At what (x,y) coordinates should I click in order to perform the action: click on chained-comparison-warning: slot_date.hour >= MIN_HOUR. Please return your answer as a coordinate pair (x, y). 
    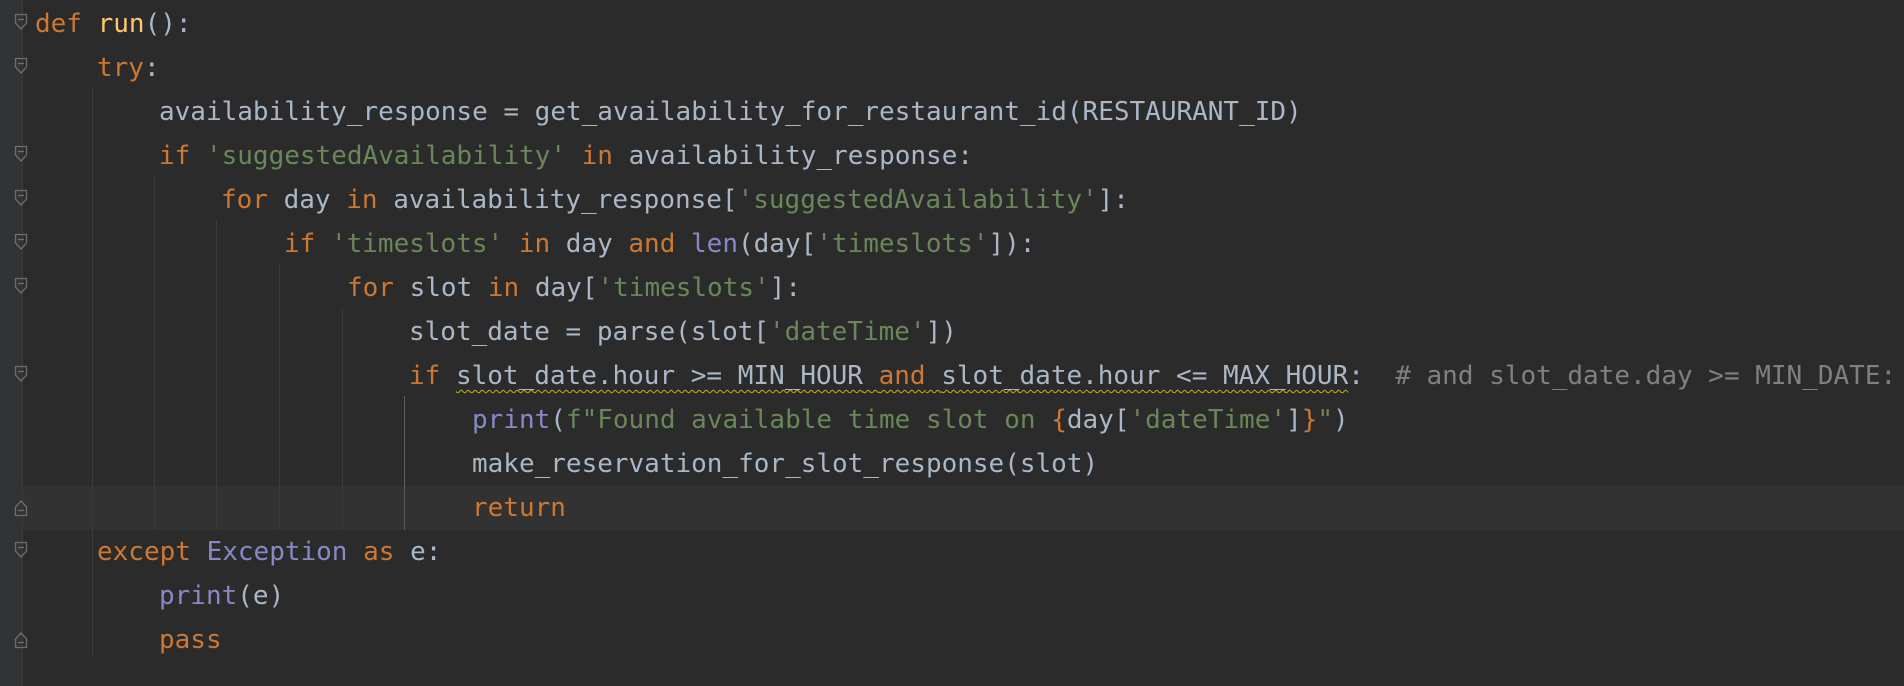
    Looking at the image, I should click on (659, 376).